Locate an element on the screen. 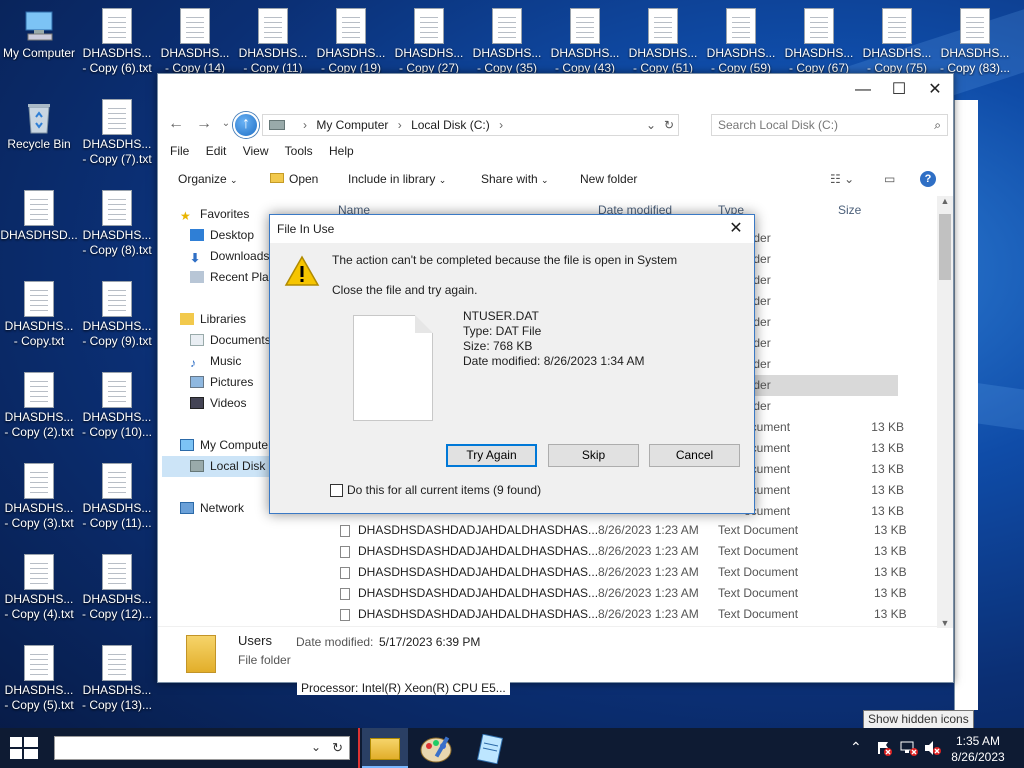 The image size is (1024, 768). desktop-icon-file: DHASDHS... - Copy (67) is located at coordinates (819, 42).